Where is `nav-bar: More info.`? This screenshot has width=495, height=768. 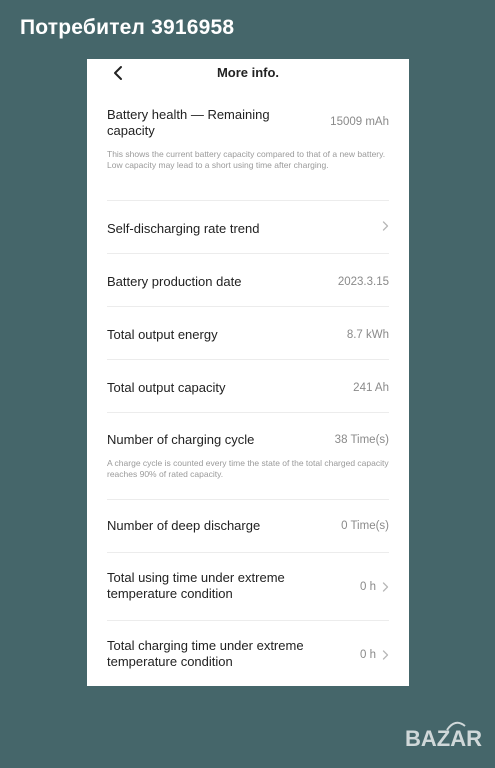
nav-bar: More info. is located at coordinates (248, 74).